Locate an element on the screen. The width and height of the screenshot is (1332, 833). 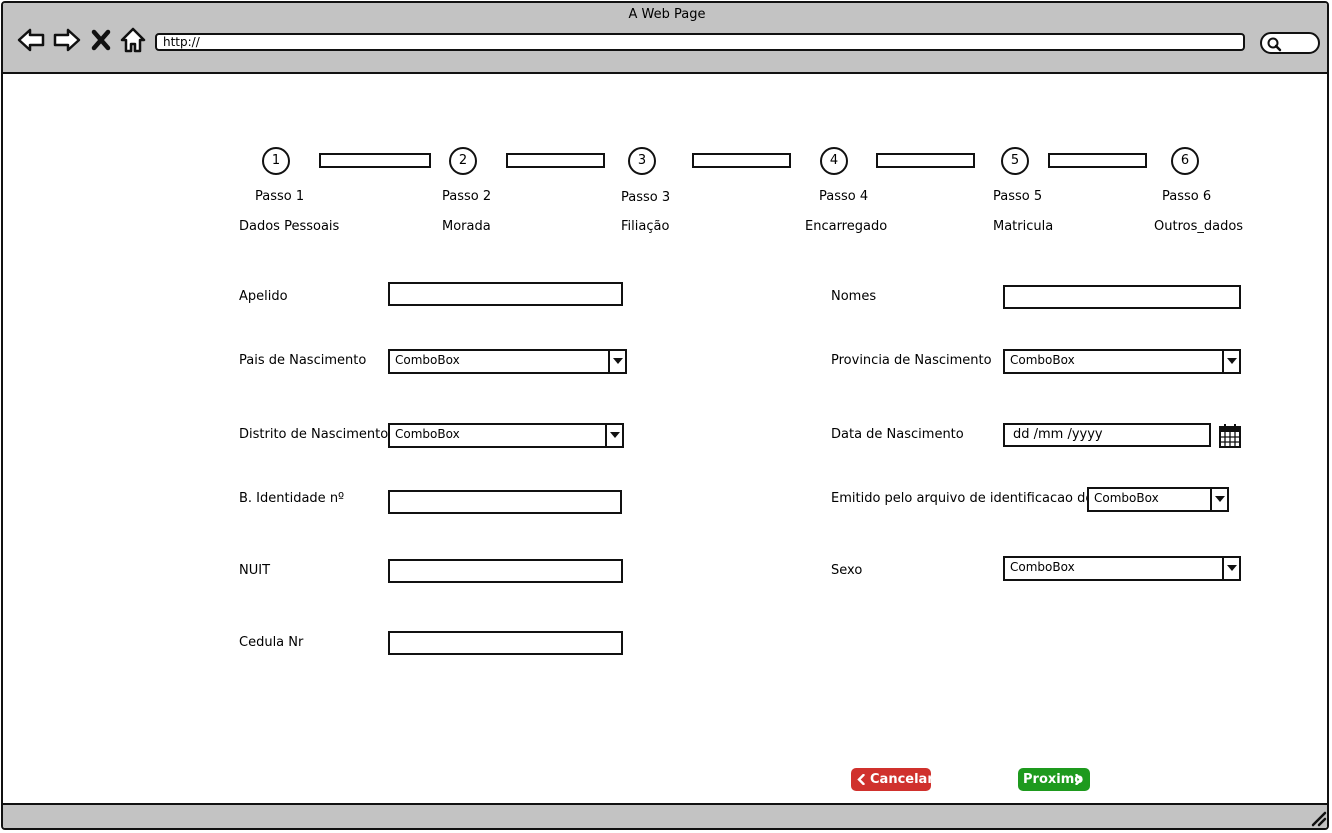
step-5-name: Matricula is located at coordinates (1023, 226).